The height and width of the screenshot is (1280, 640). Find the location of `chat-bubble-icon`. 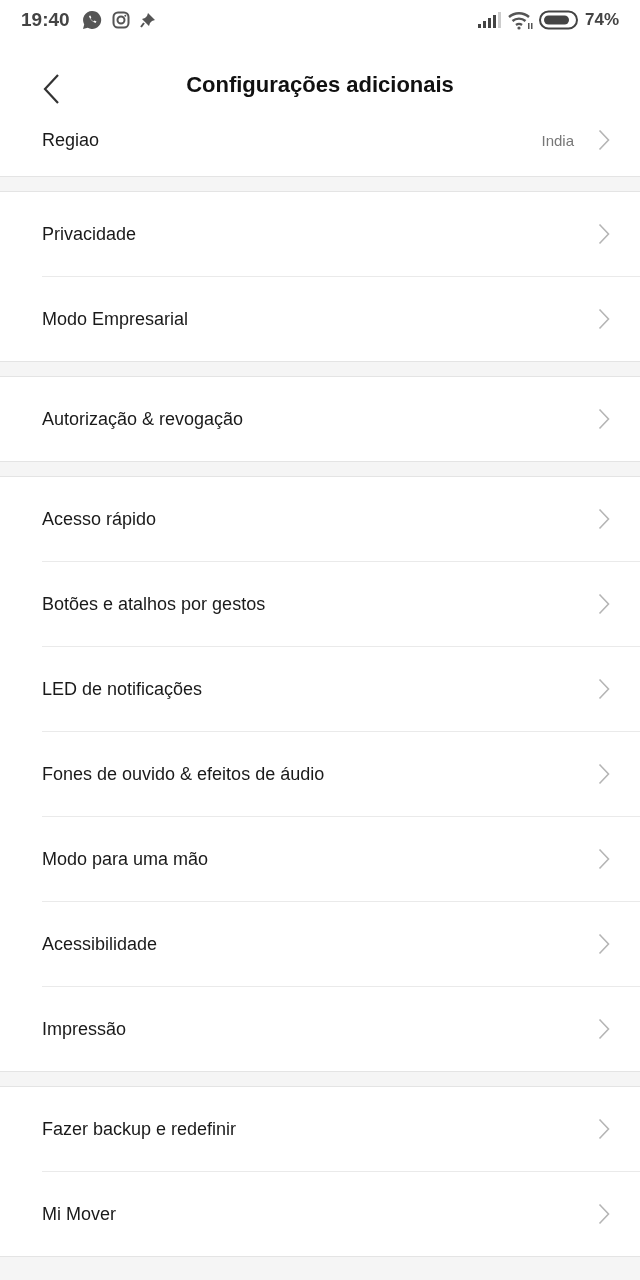

chat-bubble-icon is located at coordinates (91, 20).